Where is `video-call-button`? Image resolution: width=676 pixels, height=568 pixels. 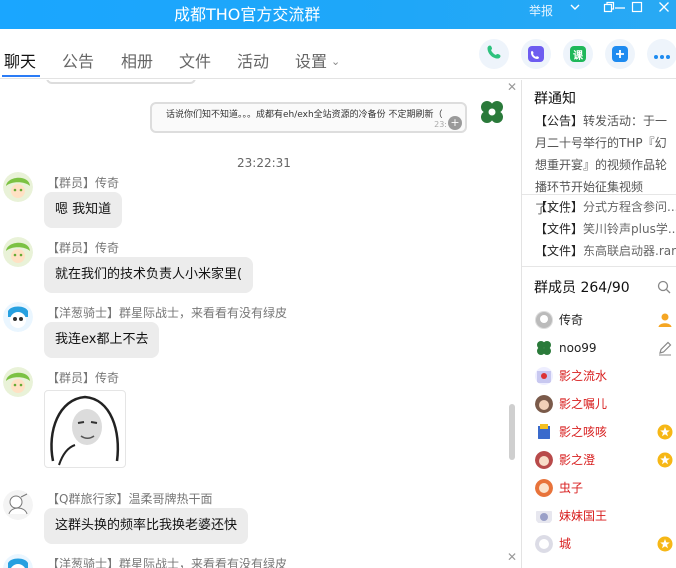
video-call-button is located at coordinates (536, 54).